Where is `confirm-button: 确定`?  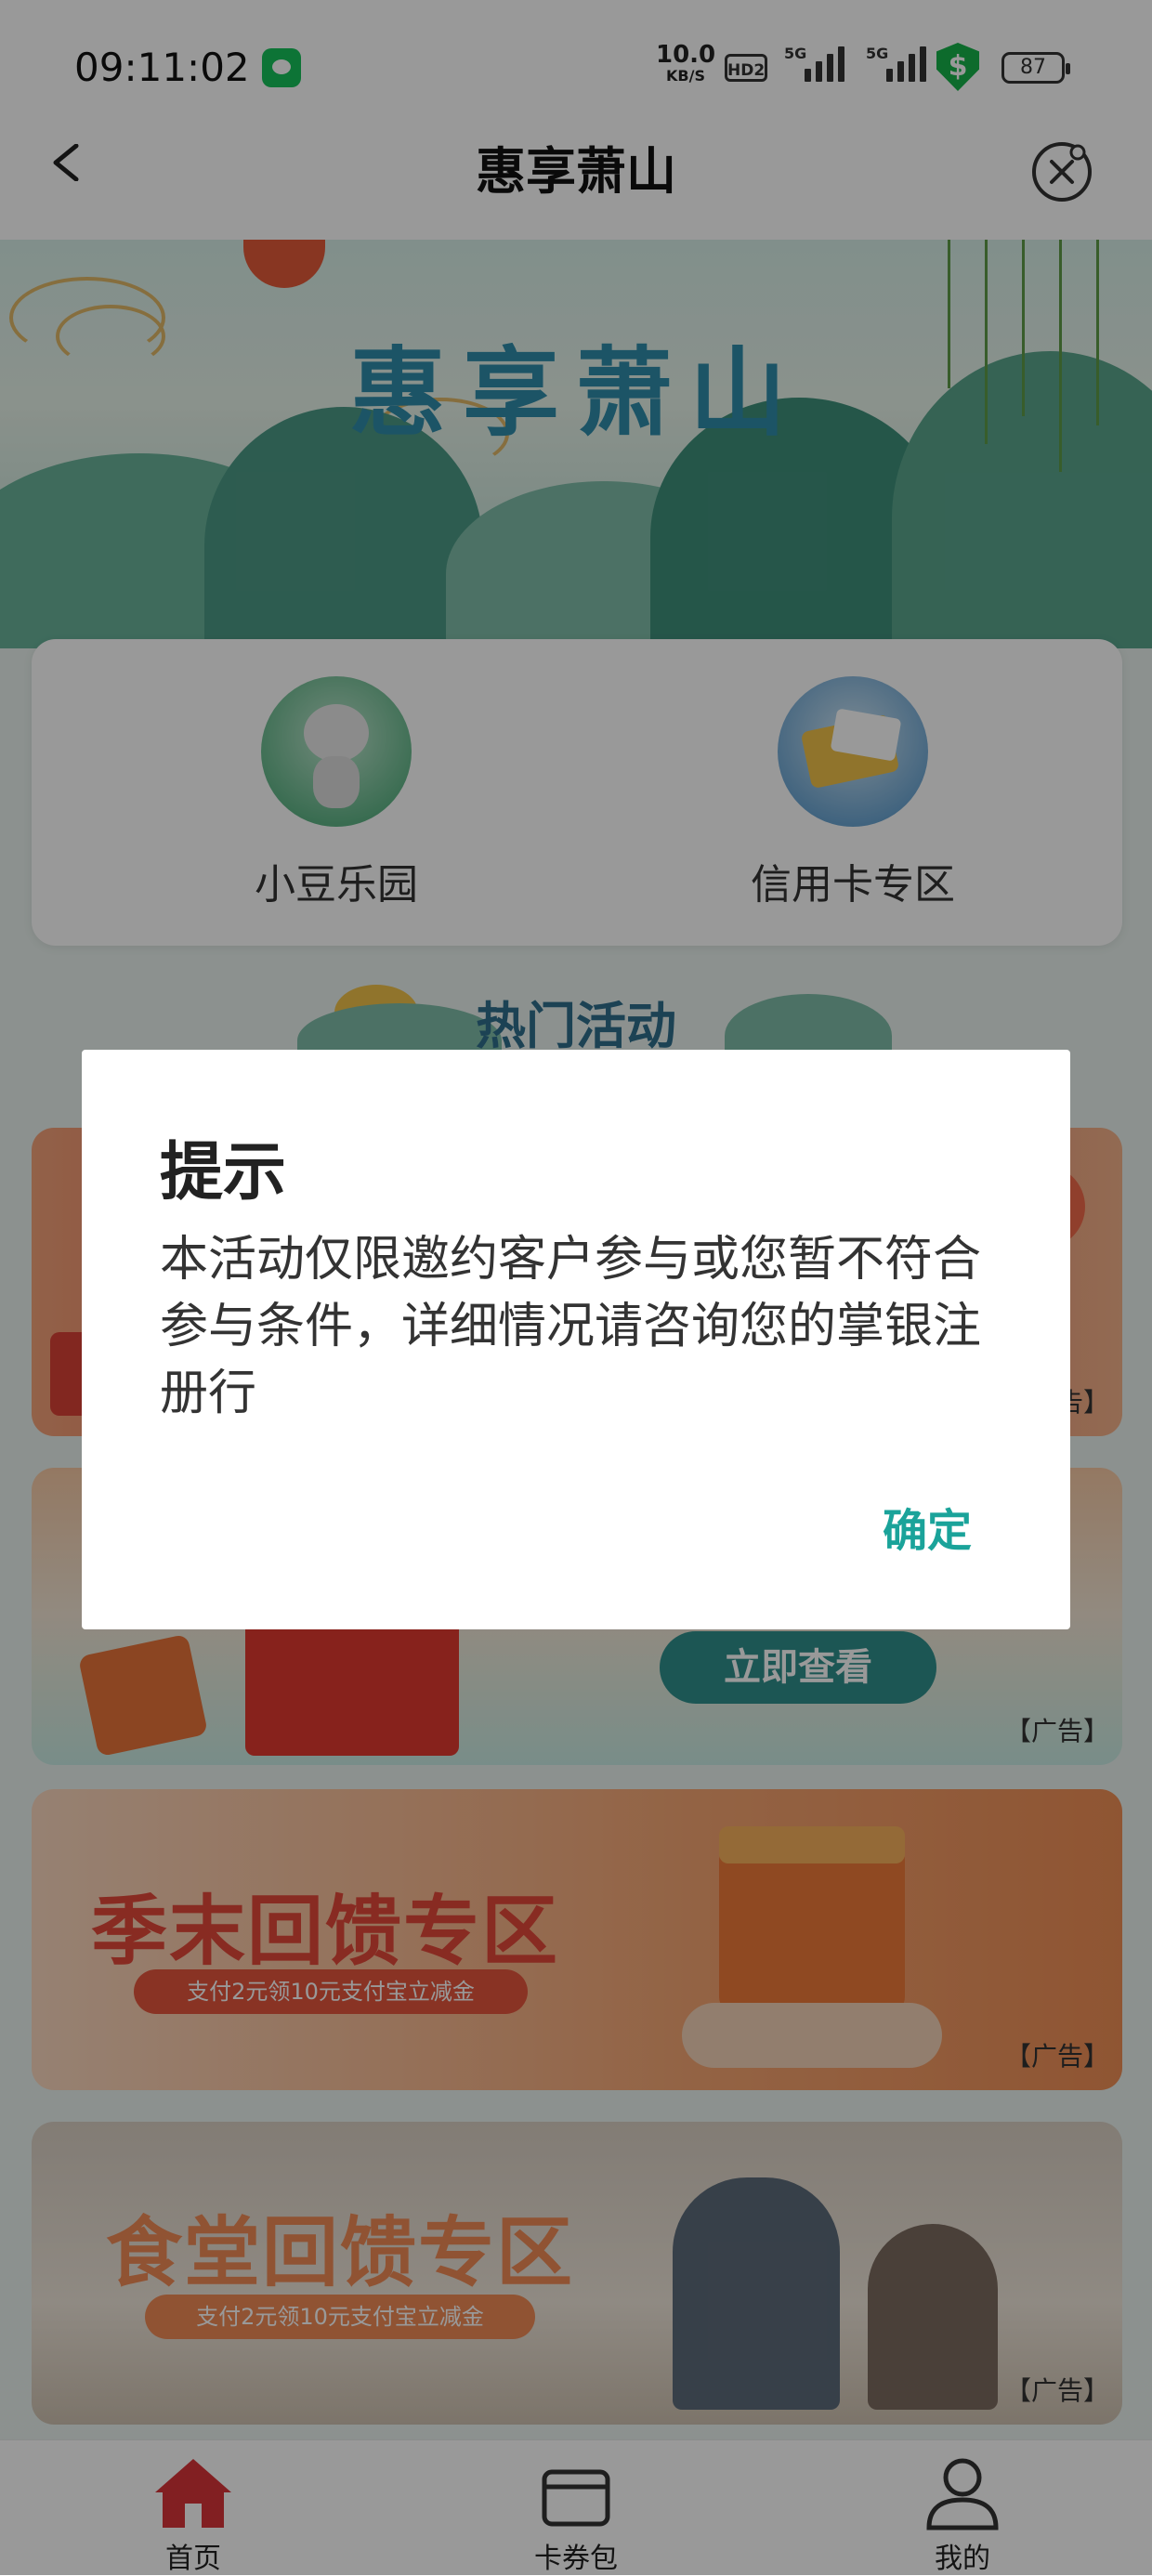 confirm-button: 确定 is located at coordinates (927, 1527).